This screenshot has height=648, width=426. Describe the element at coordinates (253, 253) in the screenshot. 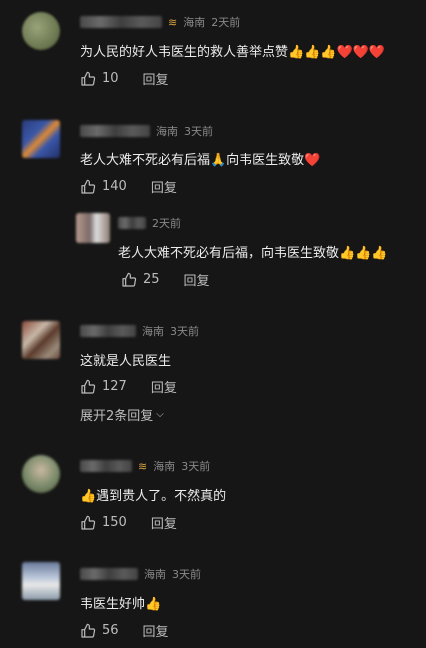

I see `reply-text: 老人大难不死必有后福，向韦医生致敬👍👍👍` at that location.